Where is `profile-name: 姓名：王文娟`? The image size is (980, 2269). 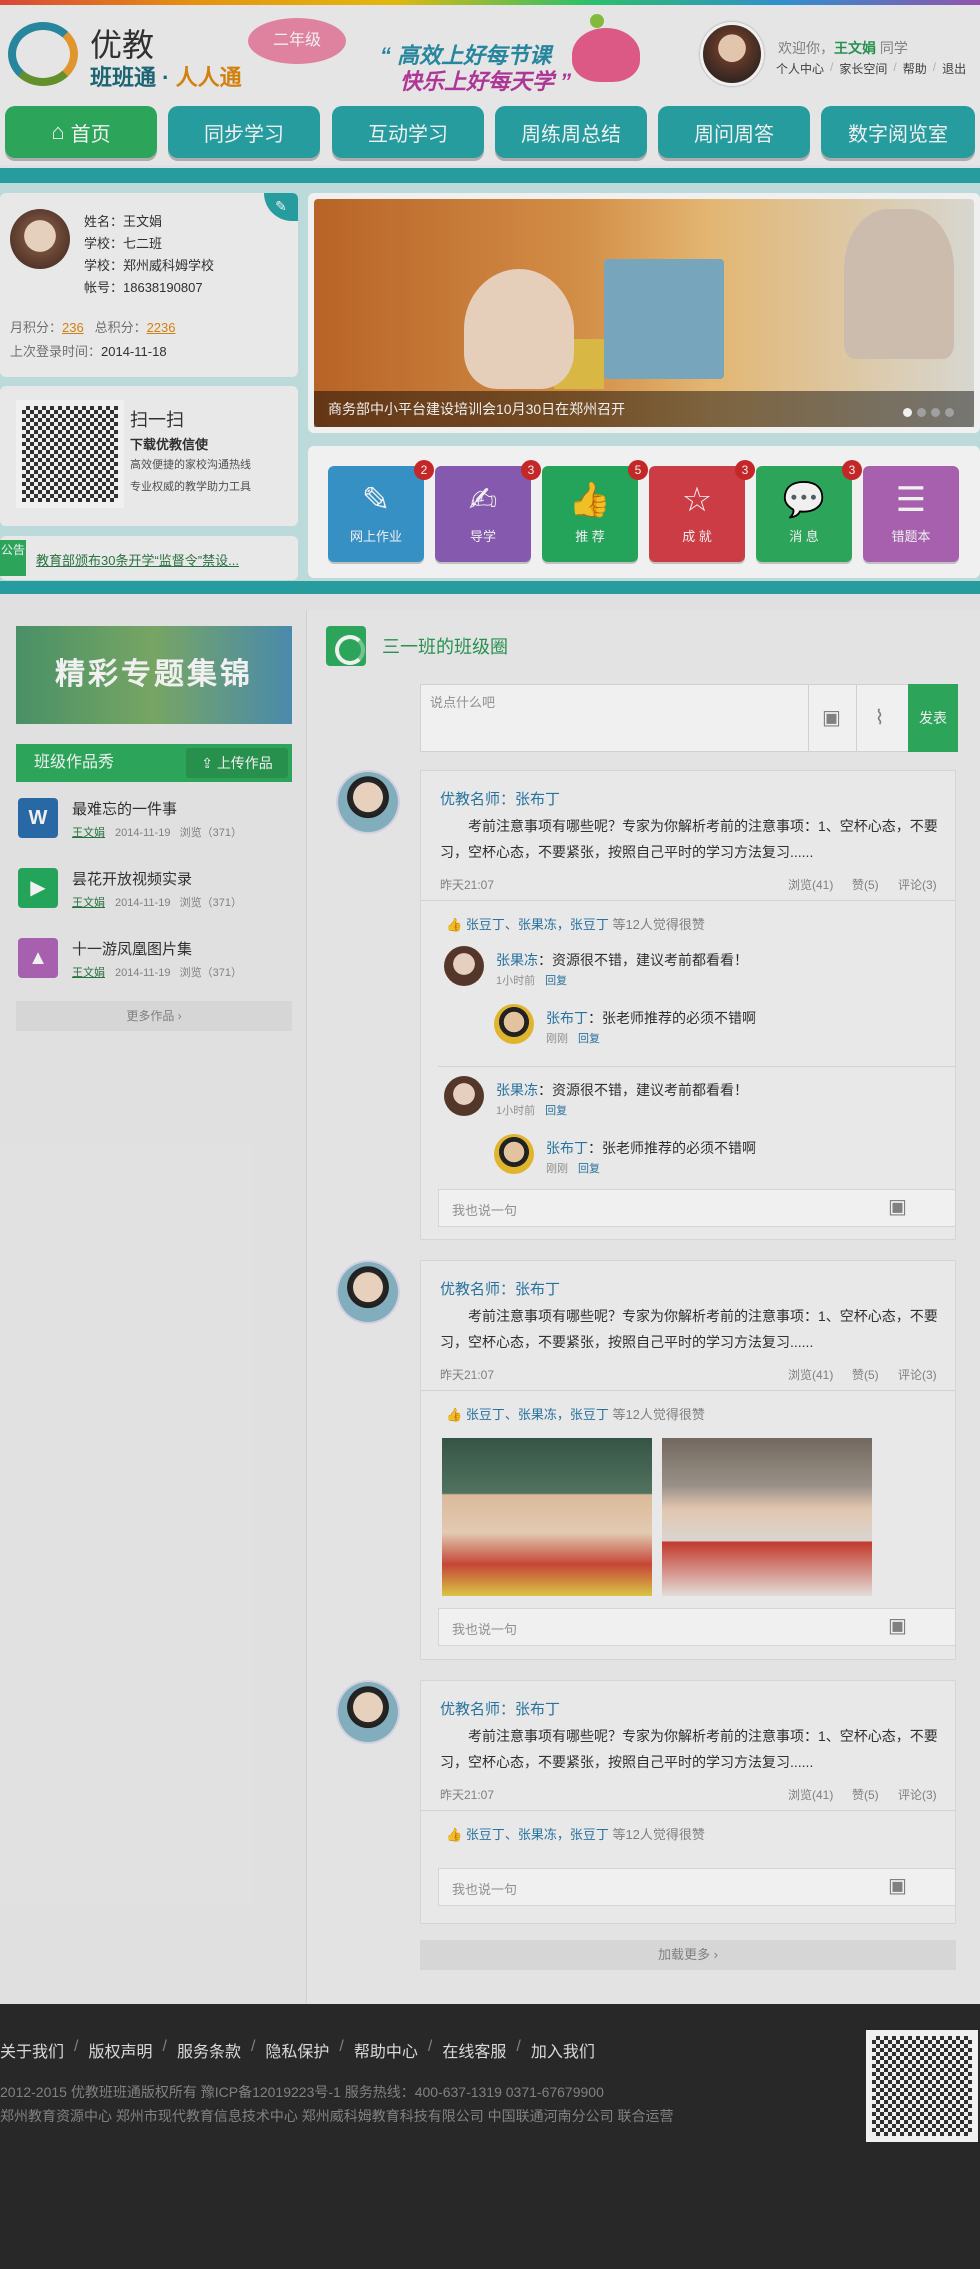
profile-name: 姓名：王文娟 is located at coordinates (123, 221).